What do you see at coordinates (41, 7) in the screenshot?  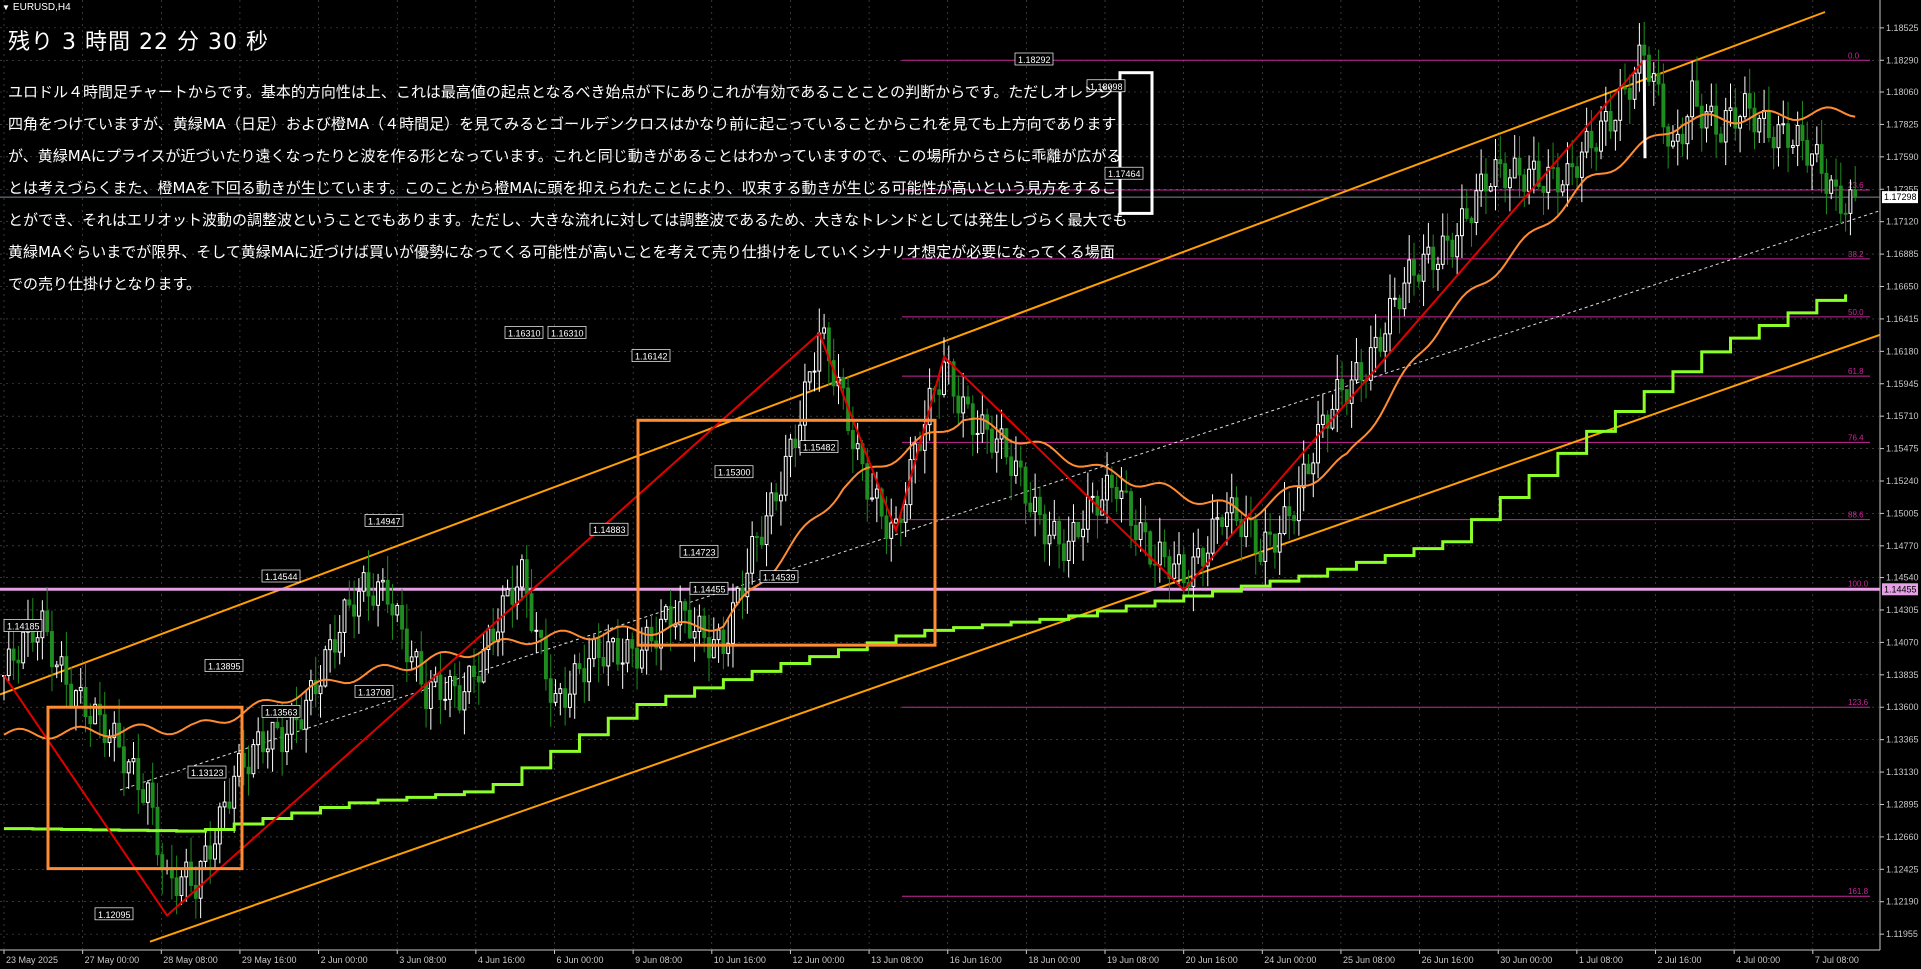 I see `symbol-timeframe-text: EURUSD,H4` at bounding box center [41, 7].